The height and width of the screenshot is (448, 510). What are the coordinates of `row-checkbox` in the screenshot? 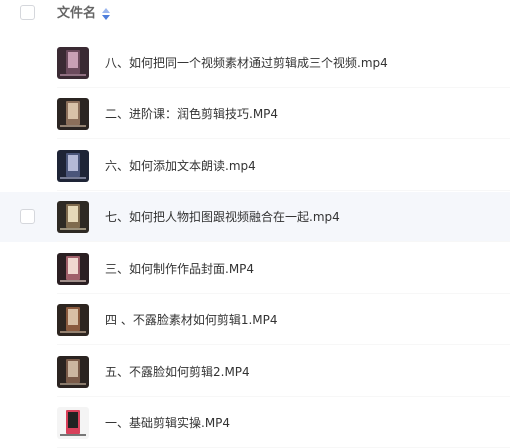 It's located at (27, 217).